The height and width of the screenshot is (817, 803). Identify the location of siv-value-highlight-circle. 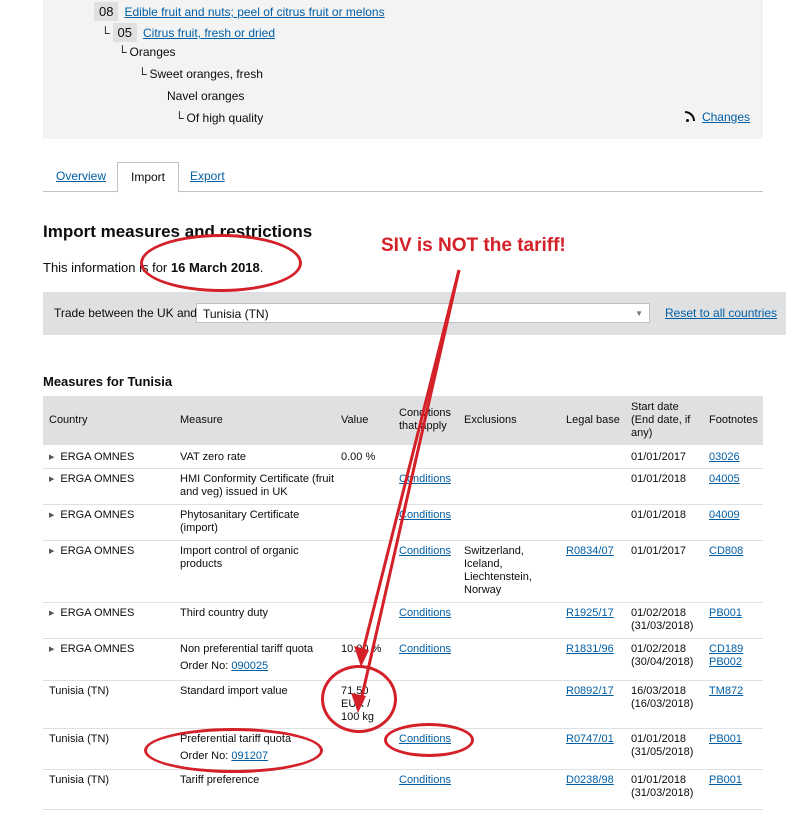
(359, 699).